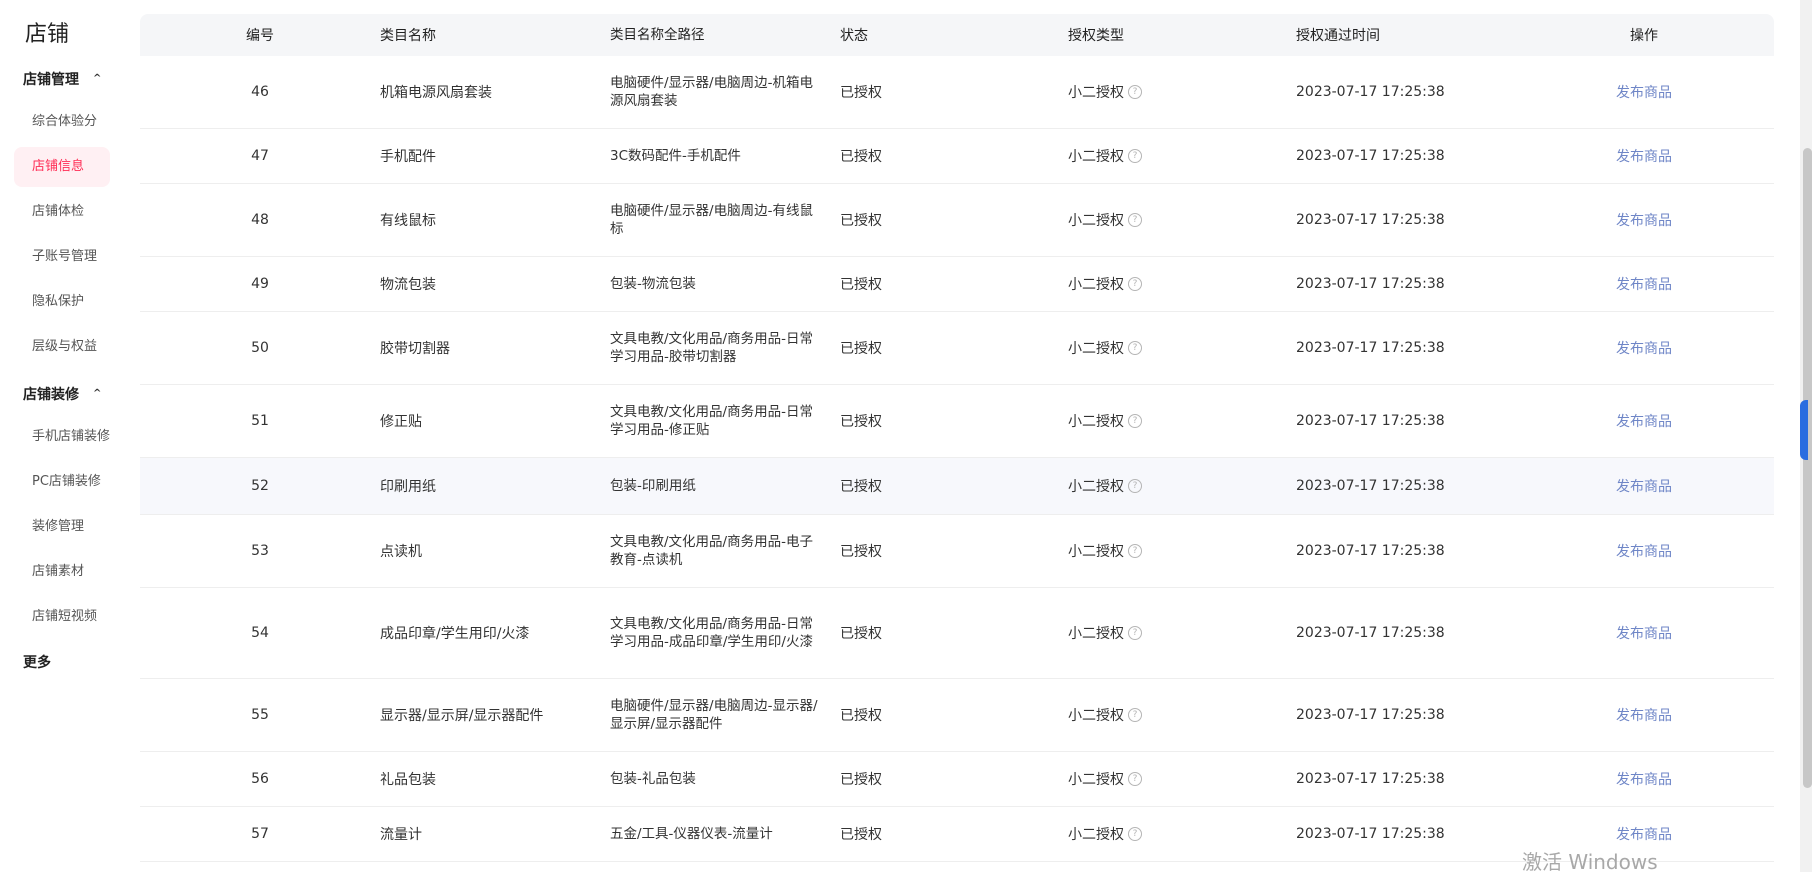 This screenshot has width=1812, height=872. I want to click on cell-path: 包装-礼品包装, so click(653, 779).